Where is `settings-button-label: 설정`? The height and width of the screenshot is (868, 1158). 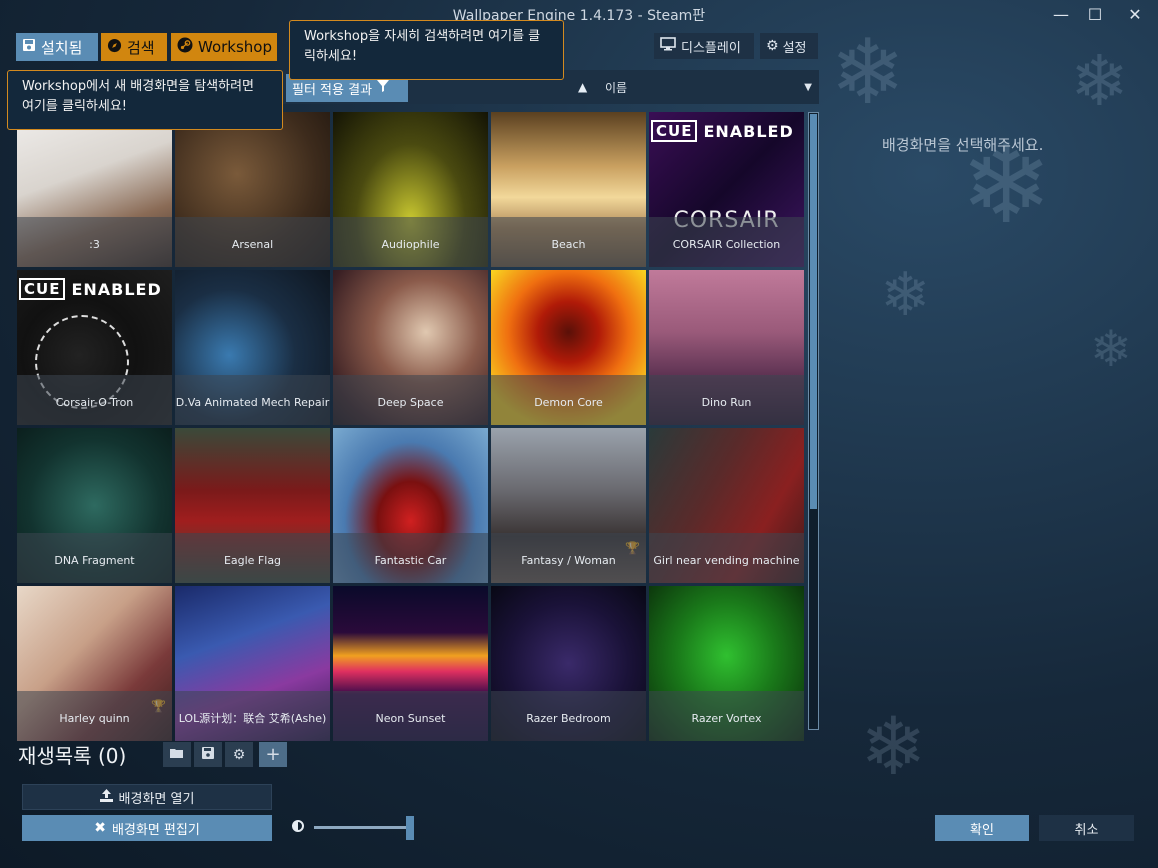
settings-button-label: 설정 is located at coordinates (794, 48).